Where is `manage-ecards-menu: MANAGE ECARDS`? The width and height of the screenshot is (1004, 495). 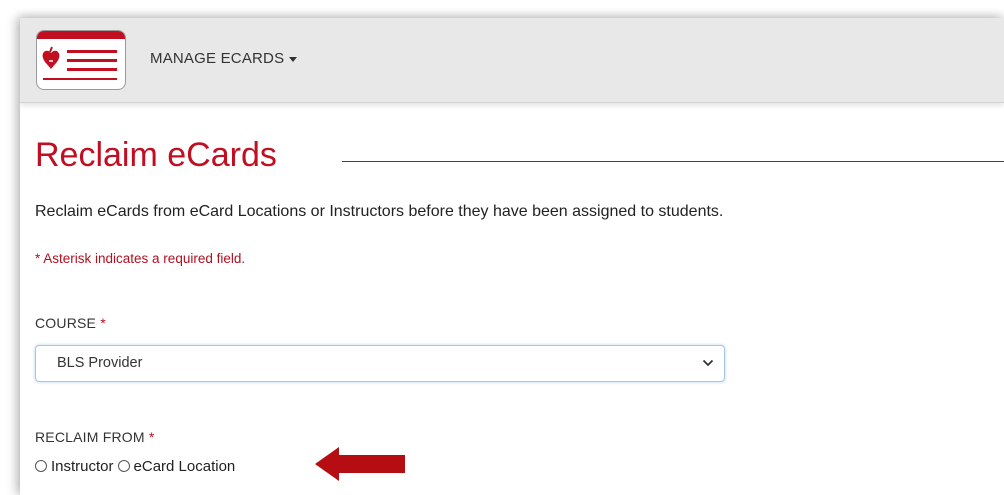
manage-ecards-menu: MANAGE ECARDS is located at coordinates (224, 58).